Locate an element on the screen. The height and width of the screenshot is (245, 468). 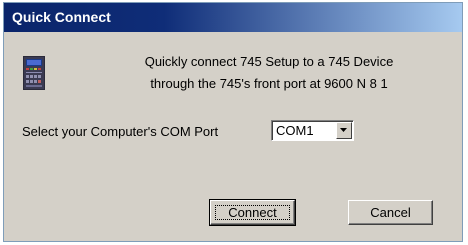
title-bar: Quick Connect is located at coordinates (233, 17).